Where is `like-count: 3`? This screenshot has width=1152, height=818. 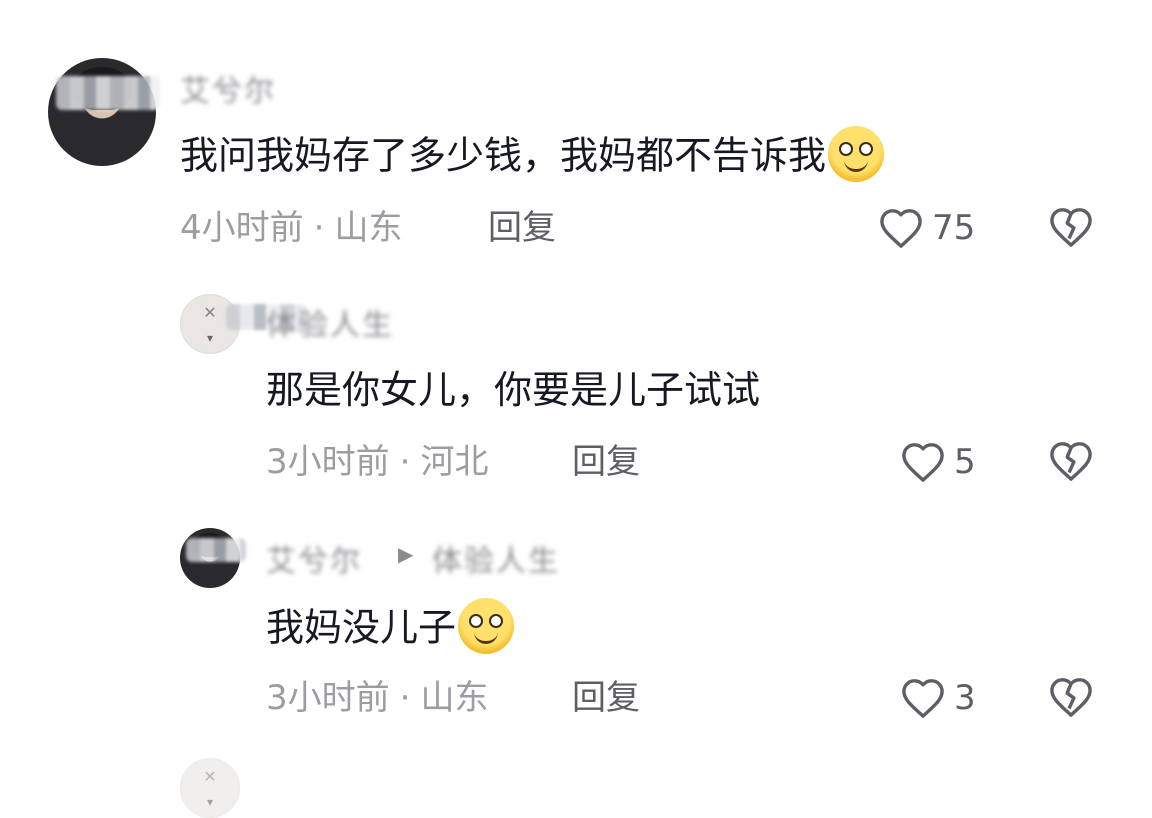 like-count: 3 is located at coordinates (965, 698).